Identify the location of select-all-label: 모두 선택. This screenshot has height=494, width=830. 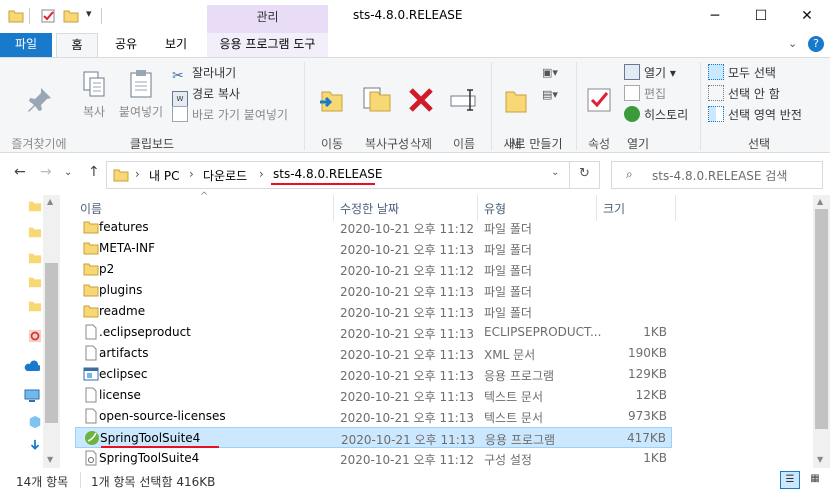
(752, 73).